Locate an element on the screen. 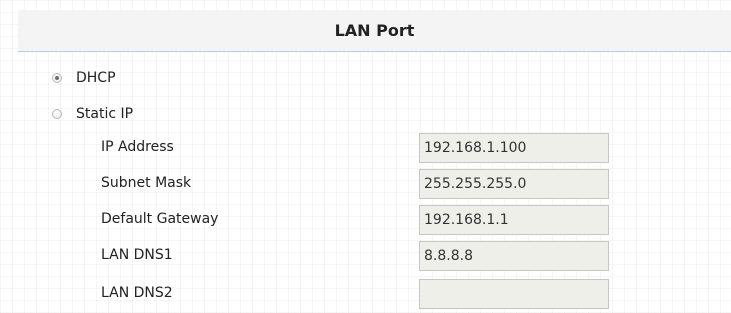  static-ip-option: Static IP is located at coordinates (92, 114).